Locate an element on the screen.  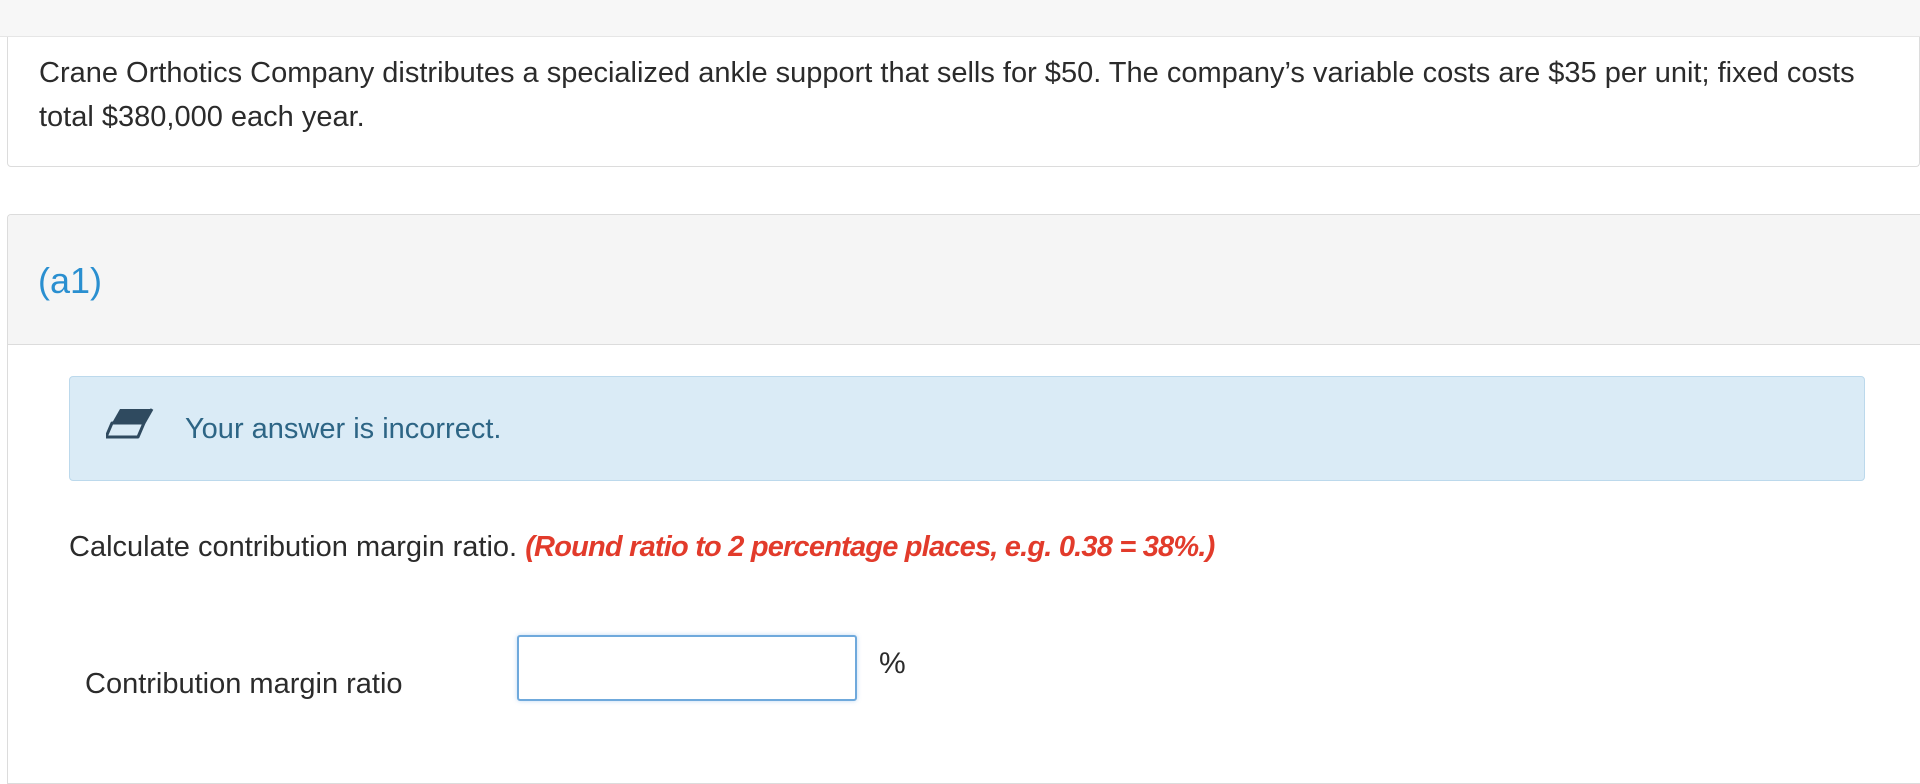
question-prompt: Calculate contribution margin ratio. is located at coordinates (293, 547).